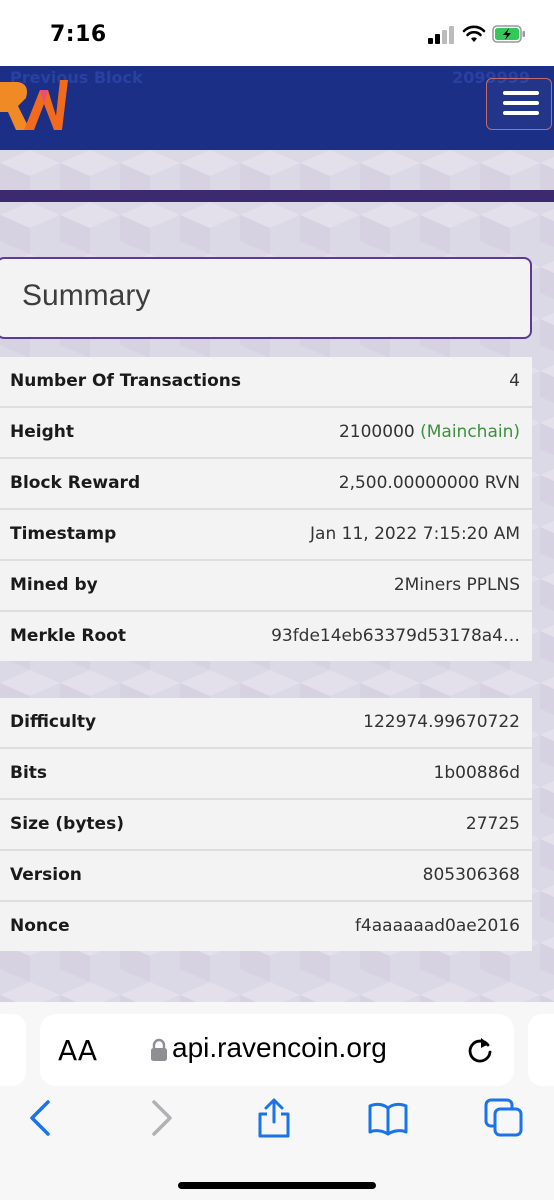 This screenshot has width=554, height=1200. Describe the element at coordinates (415, 534) in the screenshot. I see `row-value: Jan 11, 2022 7:15:20 AM` at that location.